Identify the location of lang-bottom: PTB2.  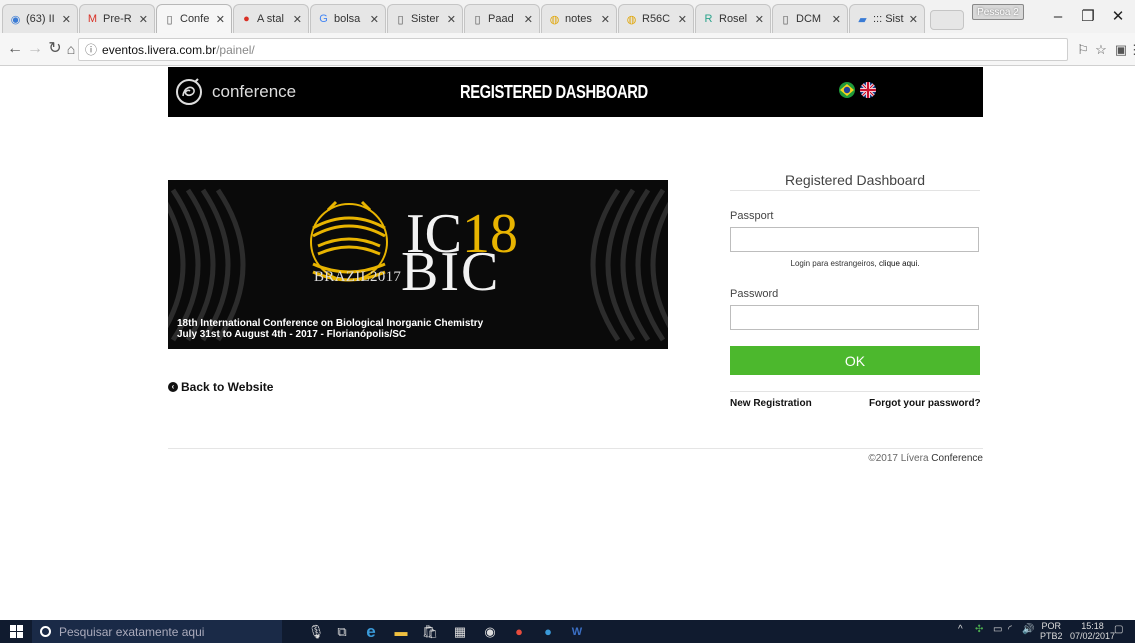
(1051, 636).